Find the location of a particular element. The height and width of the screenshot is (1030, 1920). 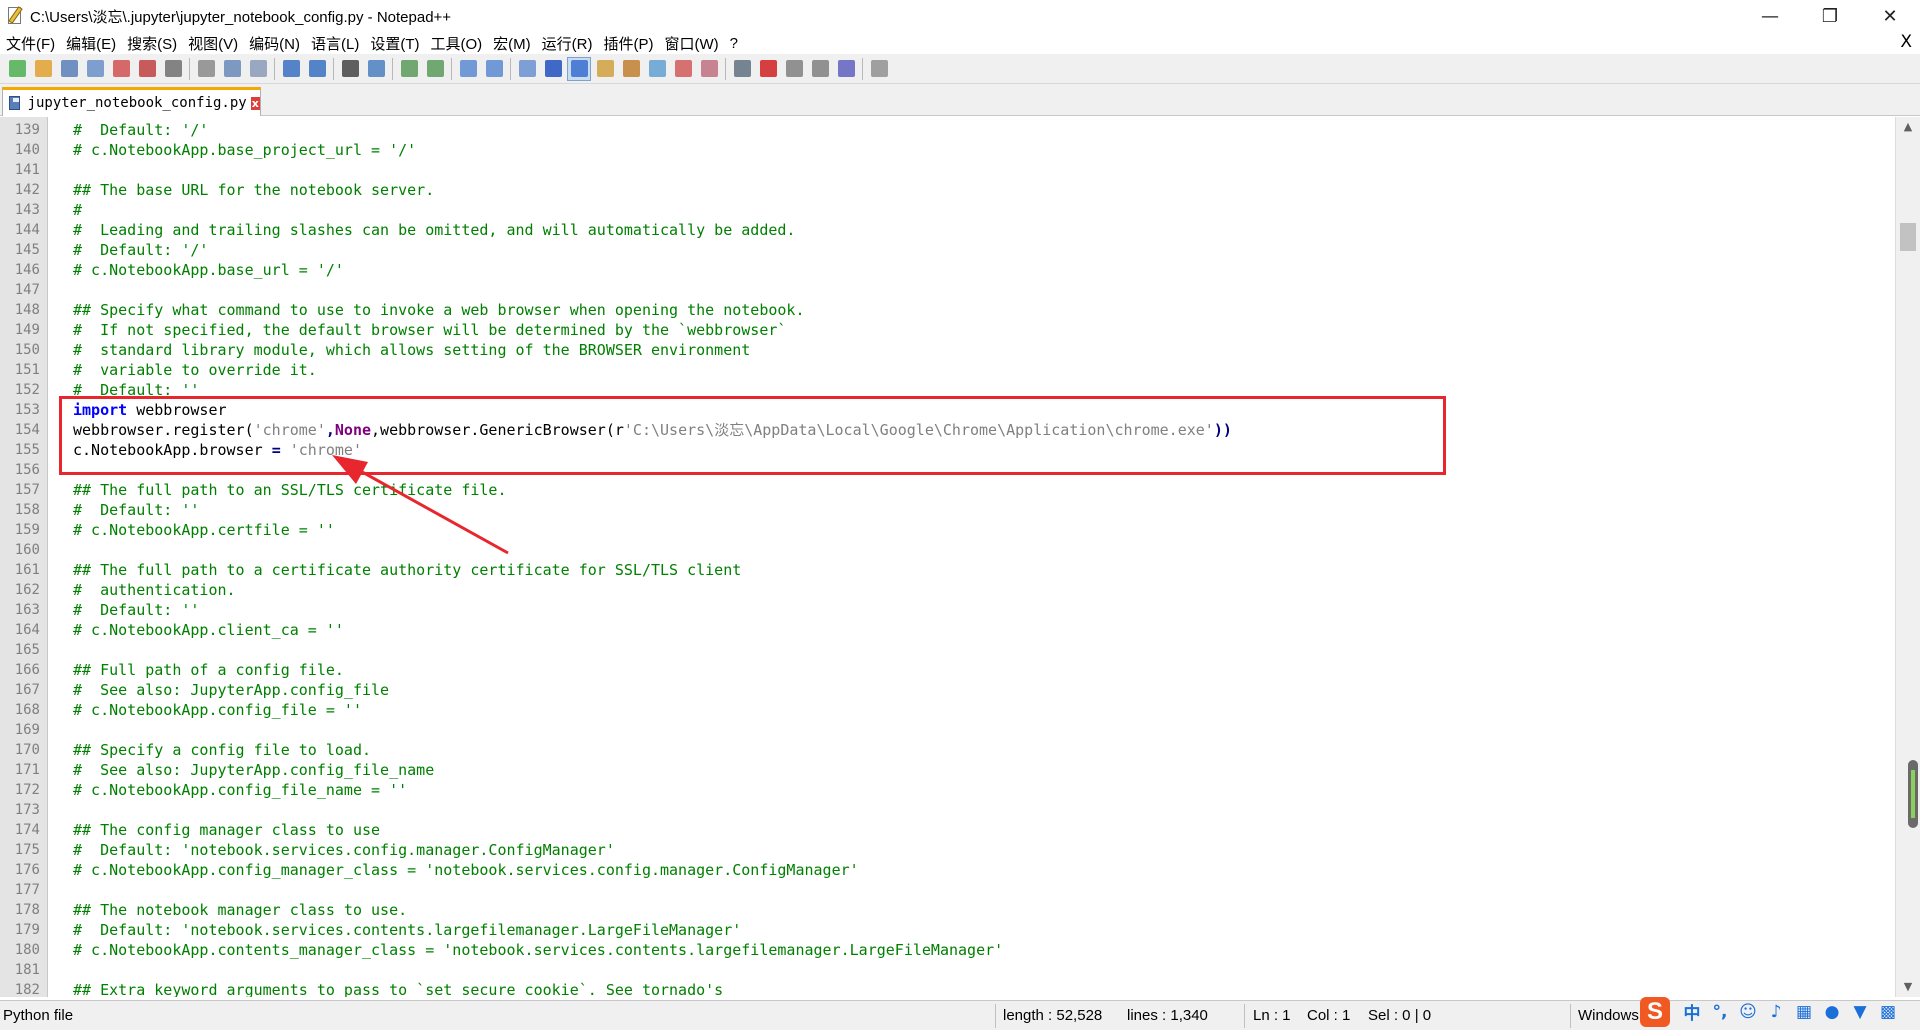

menu-item-4: 编码(N) is located at coordinates (274, 43).